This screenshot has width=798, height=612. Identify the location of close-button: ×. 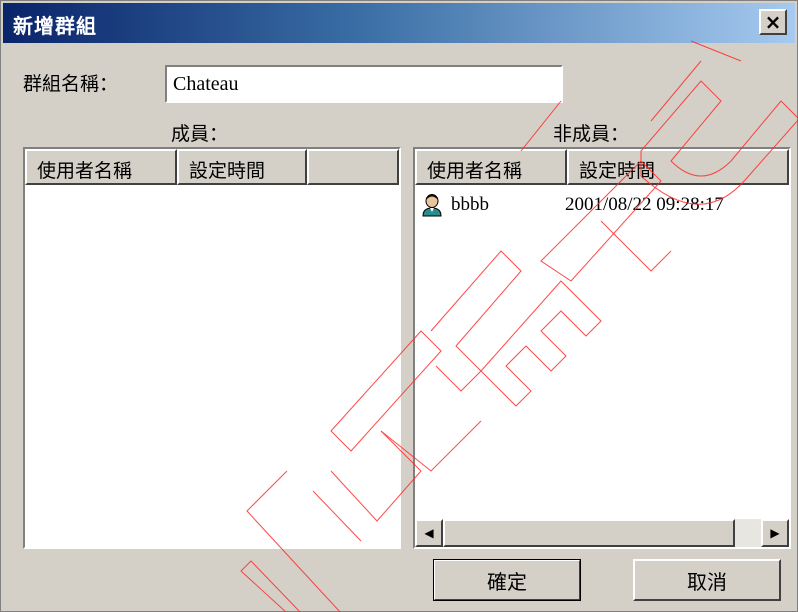
(773, 22).